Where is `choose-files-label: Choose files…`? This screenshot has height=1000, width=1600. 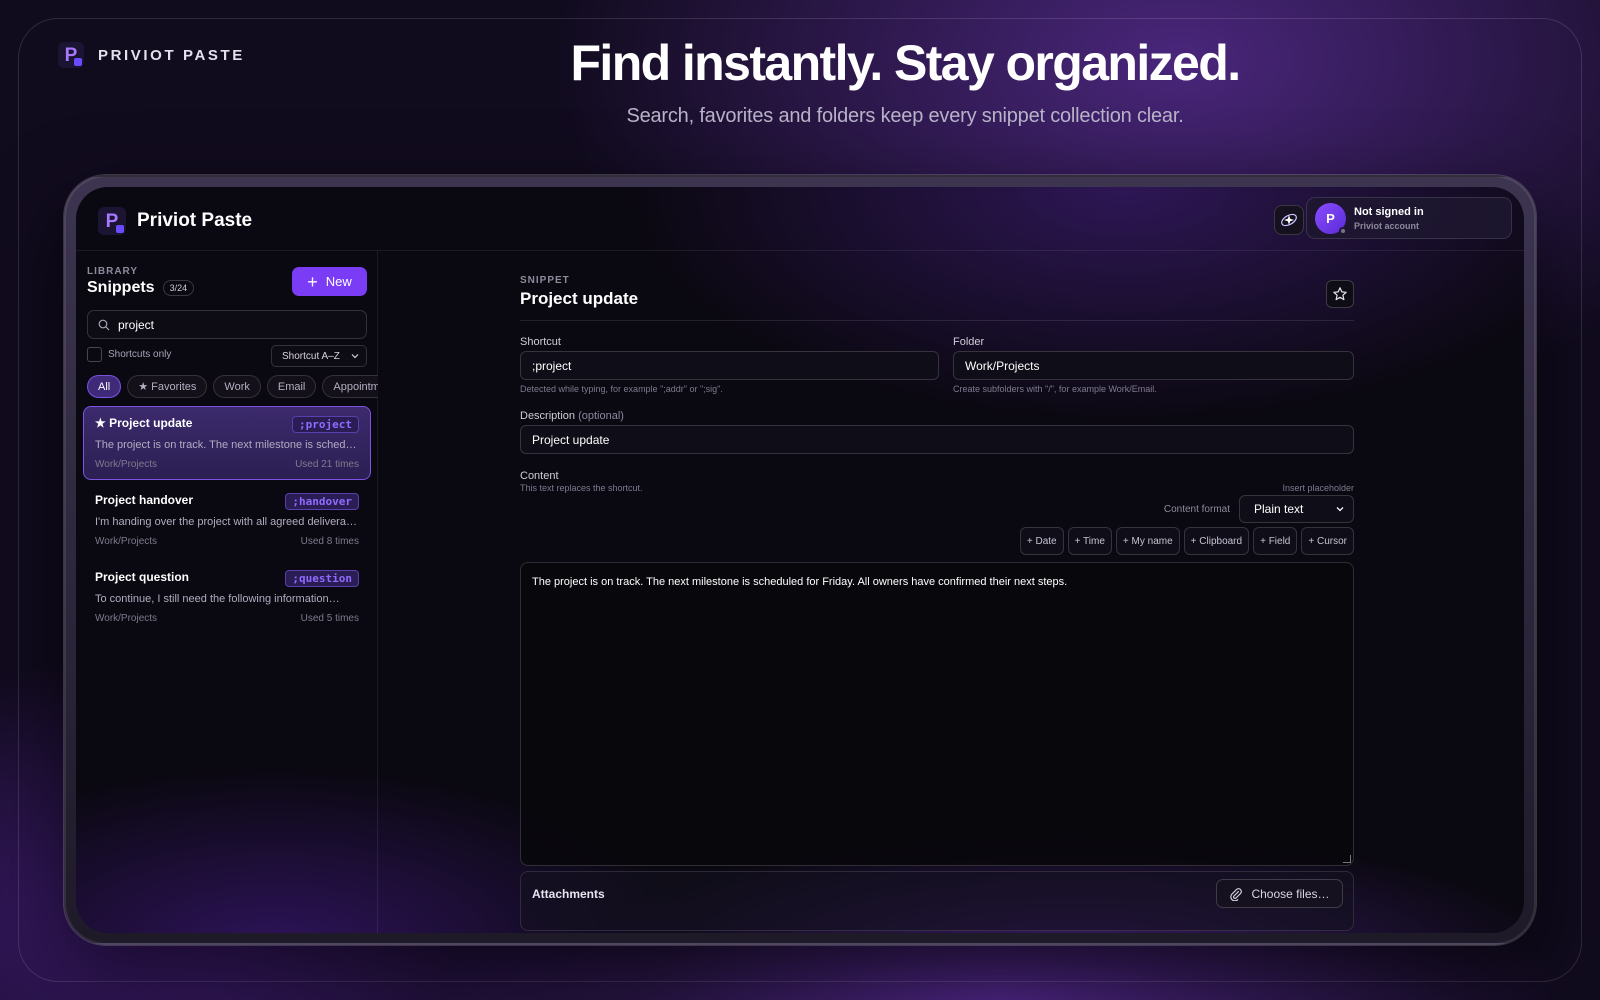
choose-files-label: Choose files… is located at coordinates (1290, 893).